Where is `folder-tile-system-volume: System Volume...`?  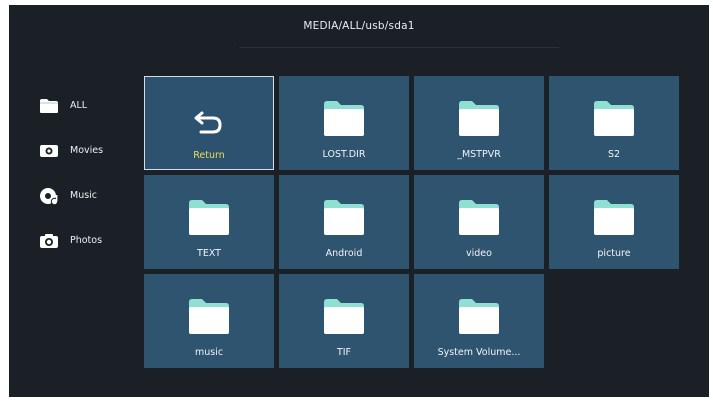
folder-tile-system-volume: System Volume... is located at coordinates (479, 321).